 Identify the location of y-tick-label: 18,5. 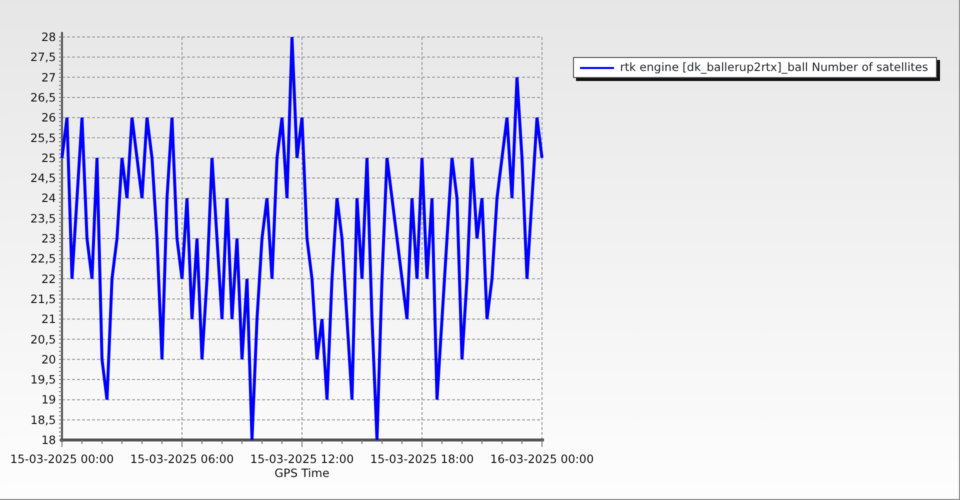
(43, 419).